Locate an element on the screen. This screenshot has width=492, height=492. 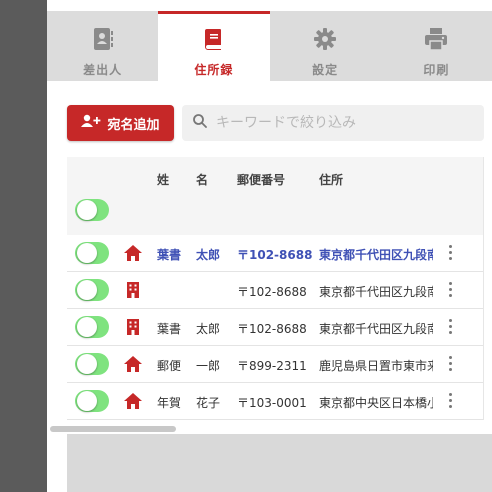
tab-address-book: 住所録 is located at coordinates (214, 46).